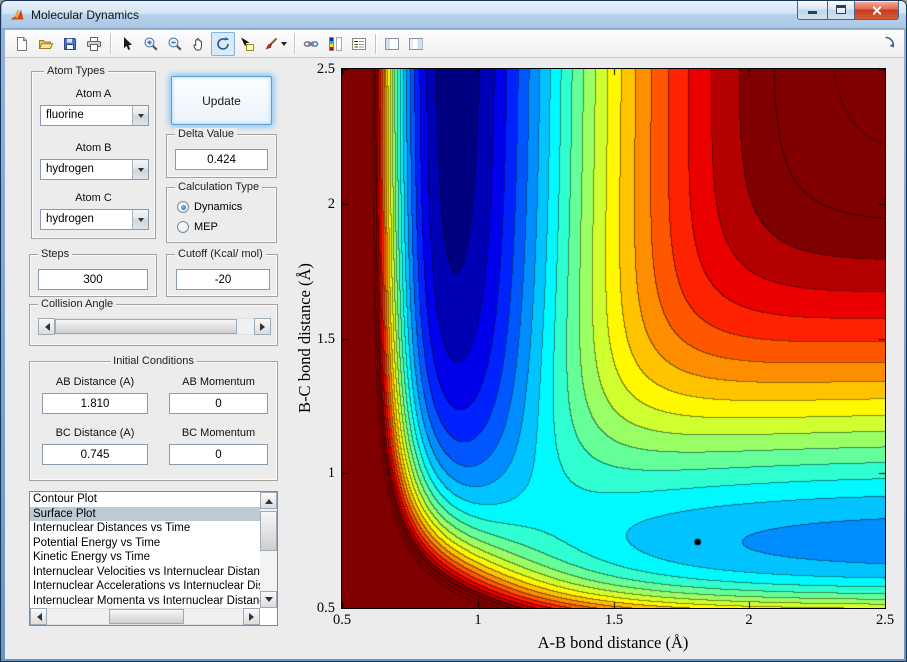 This screenshot has height=662, width=907. I want to click on slider-left-arrow-button, so click(46, 326).